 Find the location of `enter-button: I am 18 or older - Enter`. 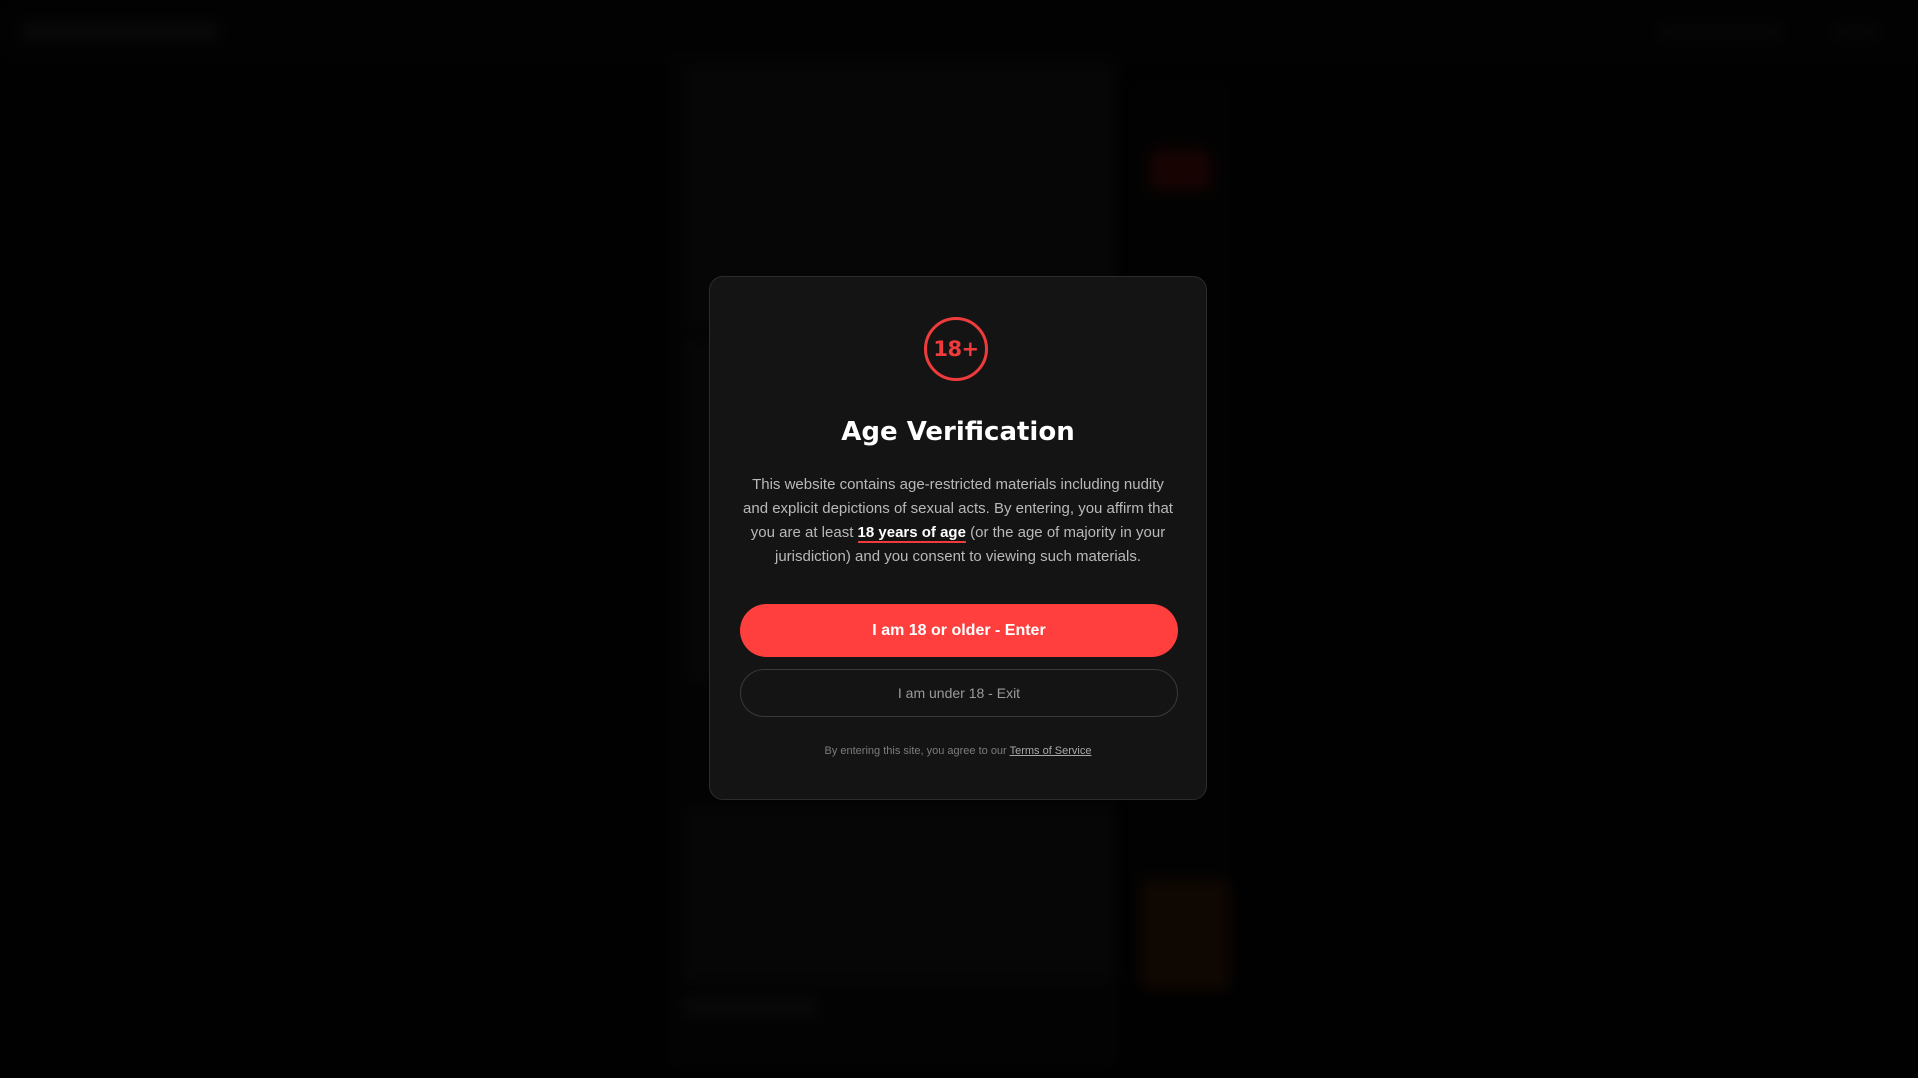

enter-button: I am 18 or older - Enter is located at coordinates (959, 630).